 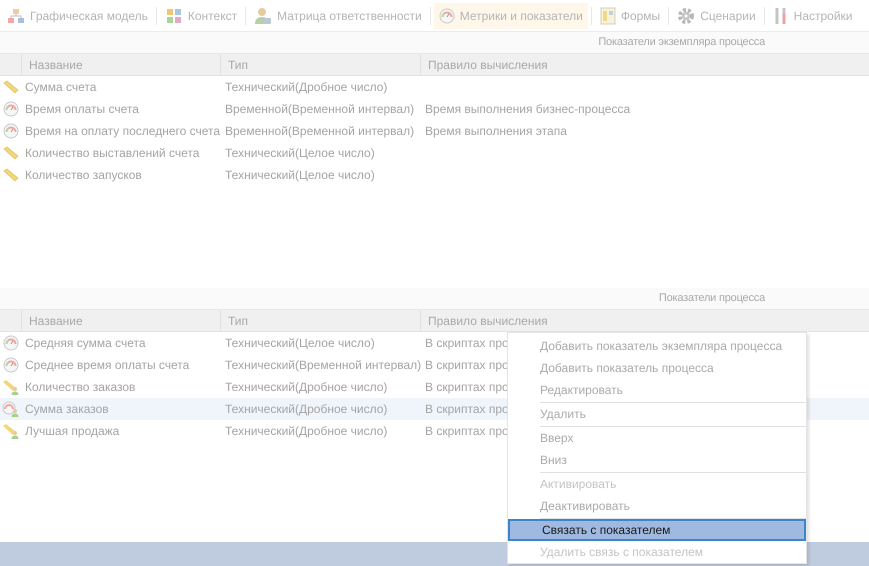 I want to click on toolbar-tab: Формы, so click(x=630, y=15).